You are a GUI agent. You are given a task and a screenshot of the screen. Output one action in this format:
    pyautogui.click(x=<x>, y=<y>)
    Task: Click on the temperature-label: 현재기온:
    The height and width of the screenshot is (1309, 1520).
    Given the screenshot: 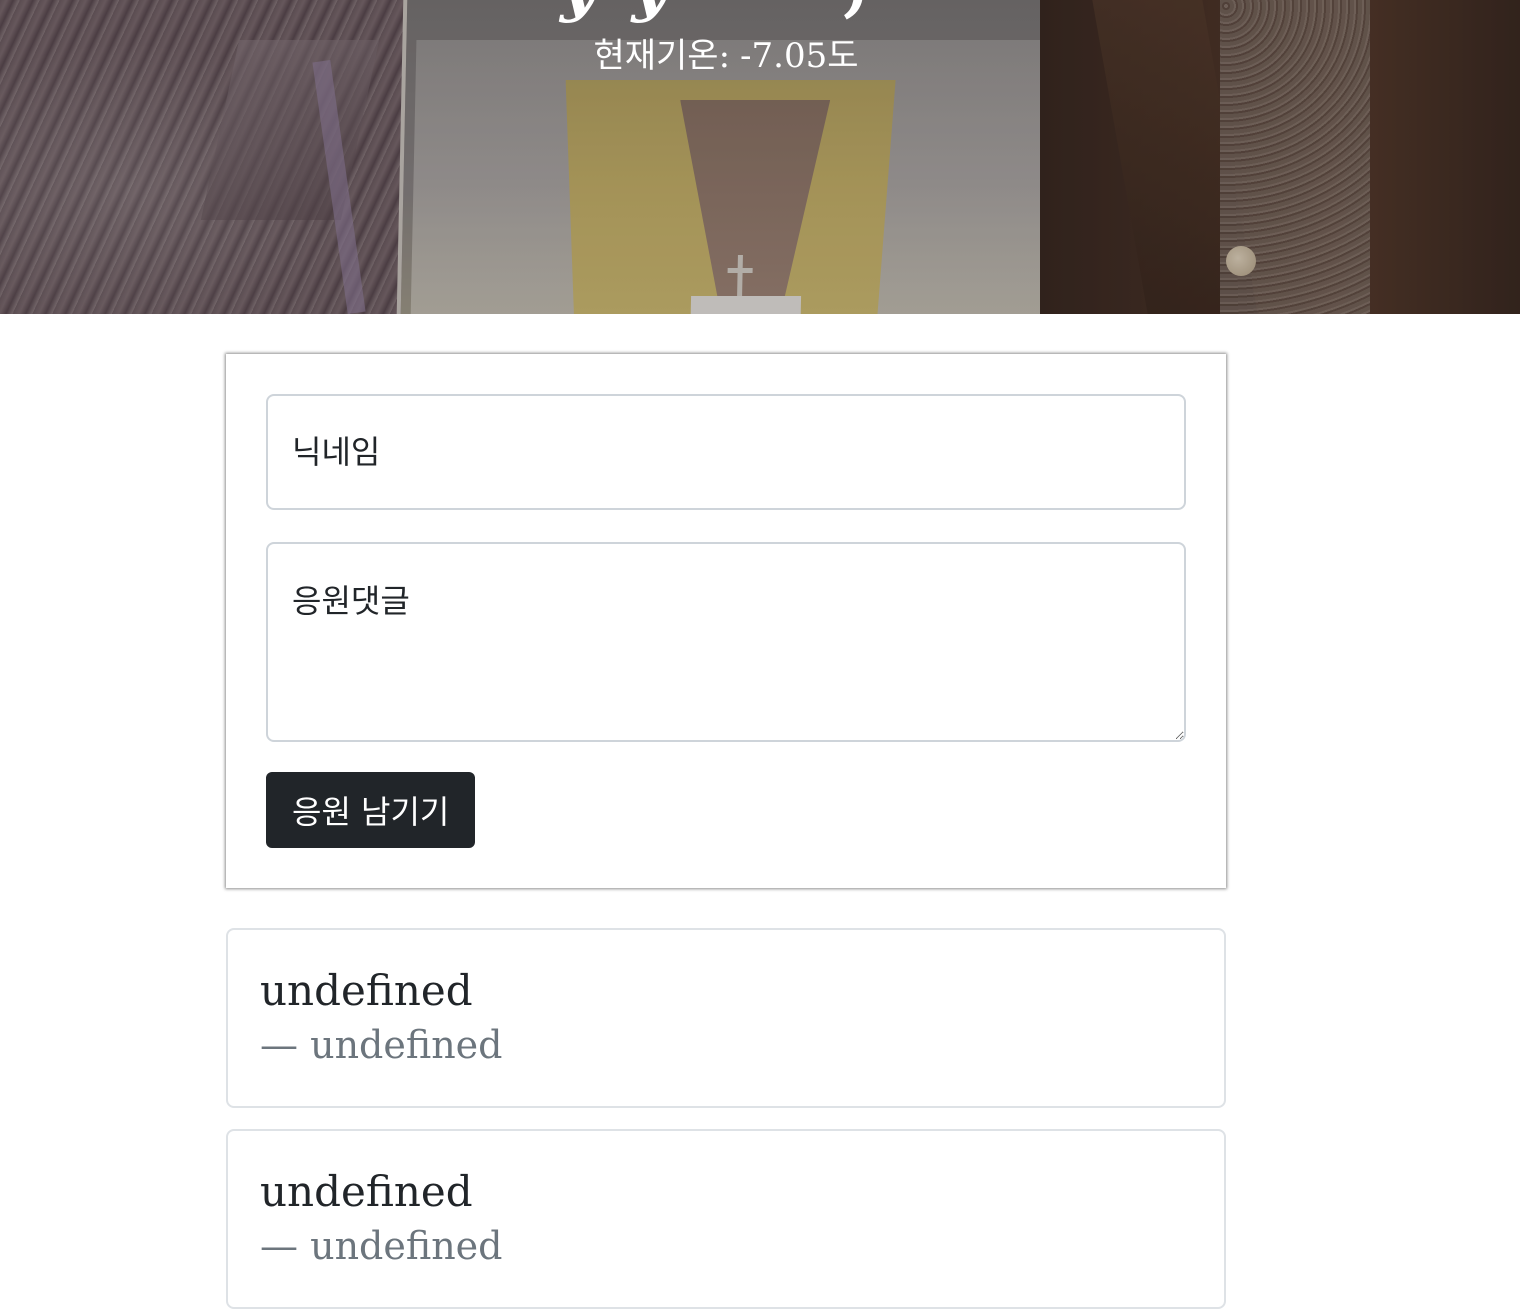 What is the action you would take?
    pyautogui.click(x=662, y=56)
    